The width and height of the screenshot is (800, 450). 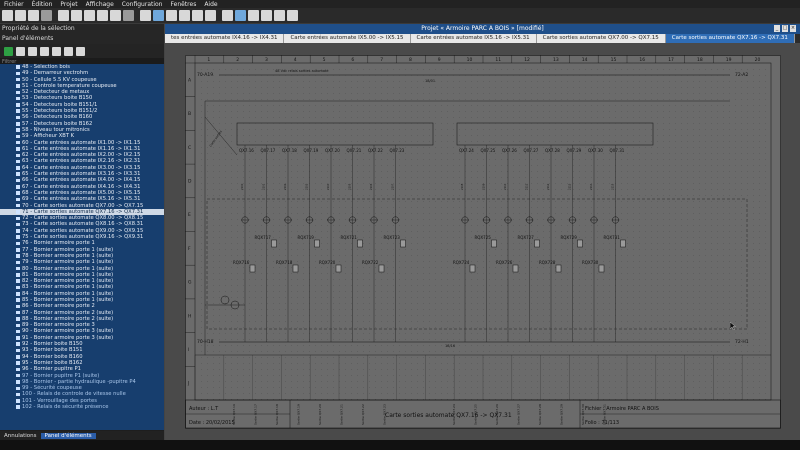 I want to click on minimize-icon: _, so click(x=777, y=28).